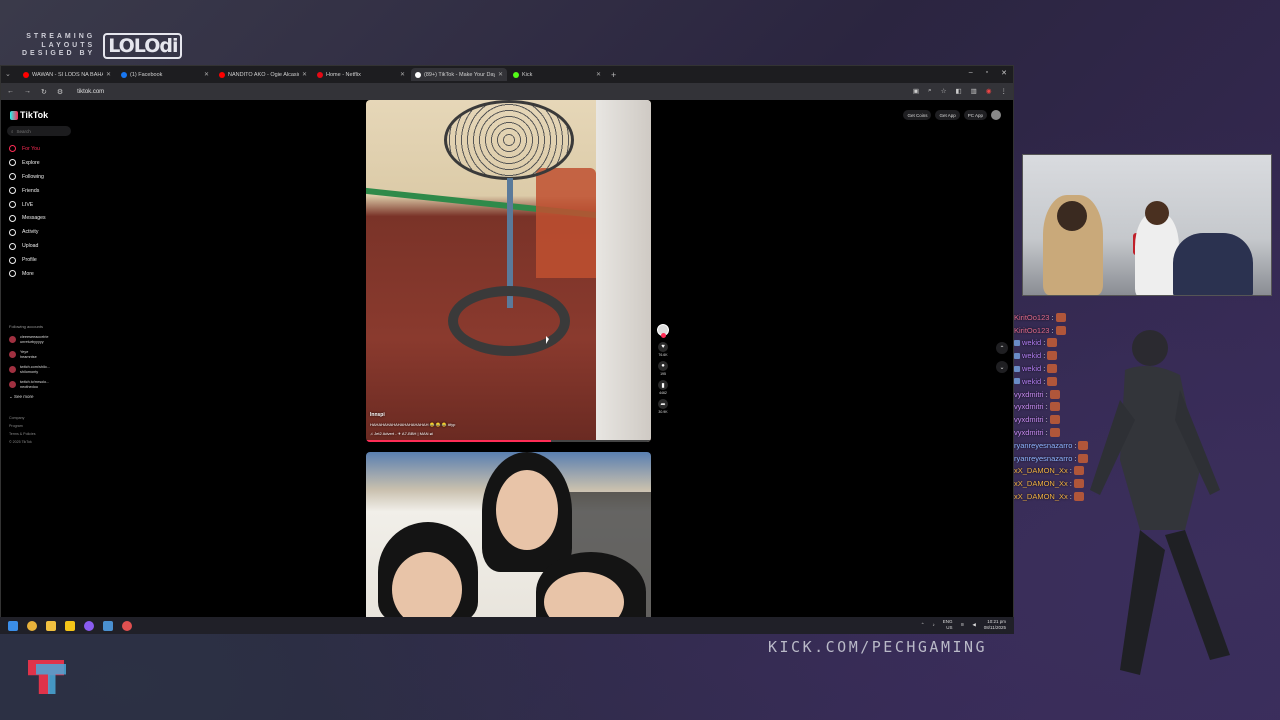 The width and height of the screenshot is (1280, 720). What do you see at coordinates (10, 75) in the screenshot?
I see `tab-search-icon: ⌄` at bounding box center [10, 75].